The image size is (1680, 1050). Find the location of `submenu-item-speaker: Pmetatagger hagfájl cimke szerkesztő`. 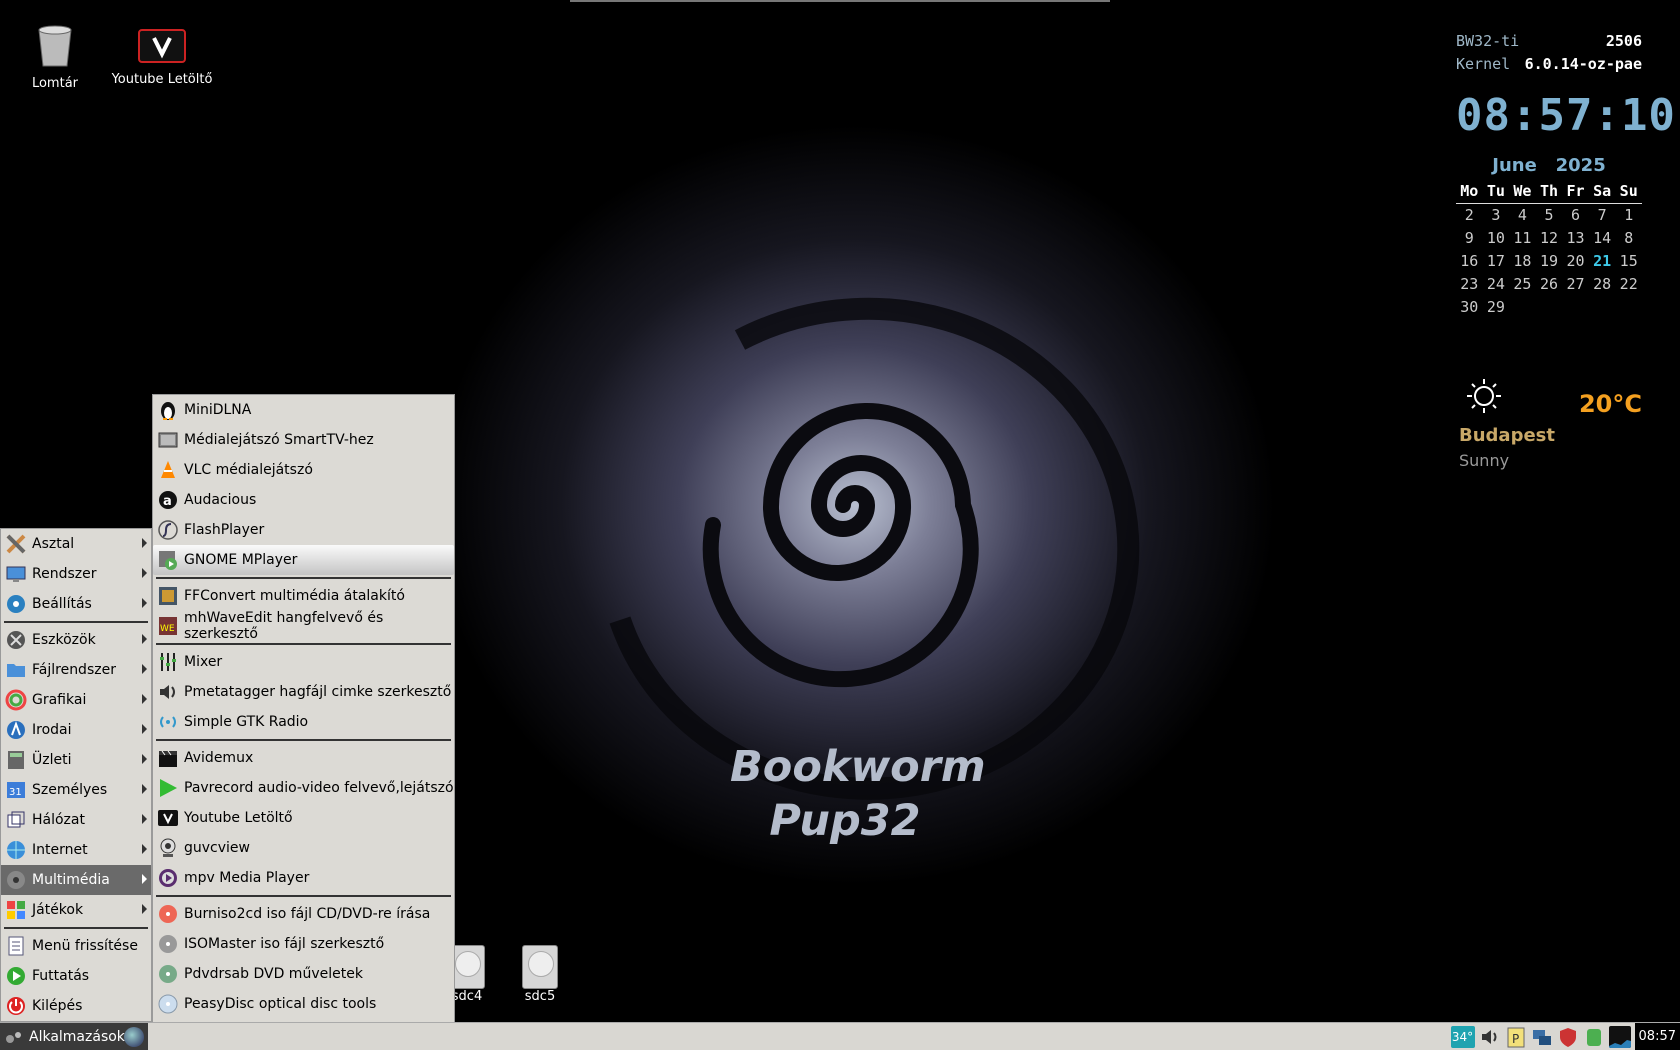

submenu-item-speaker: Pmetatagger hagfájl cimke szerkesztő is located at coordinates (303, 692).